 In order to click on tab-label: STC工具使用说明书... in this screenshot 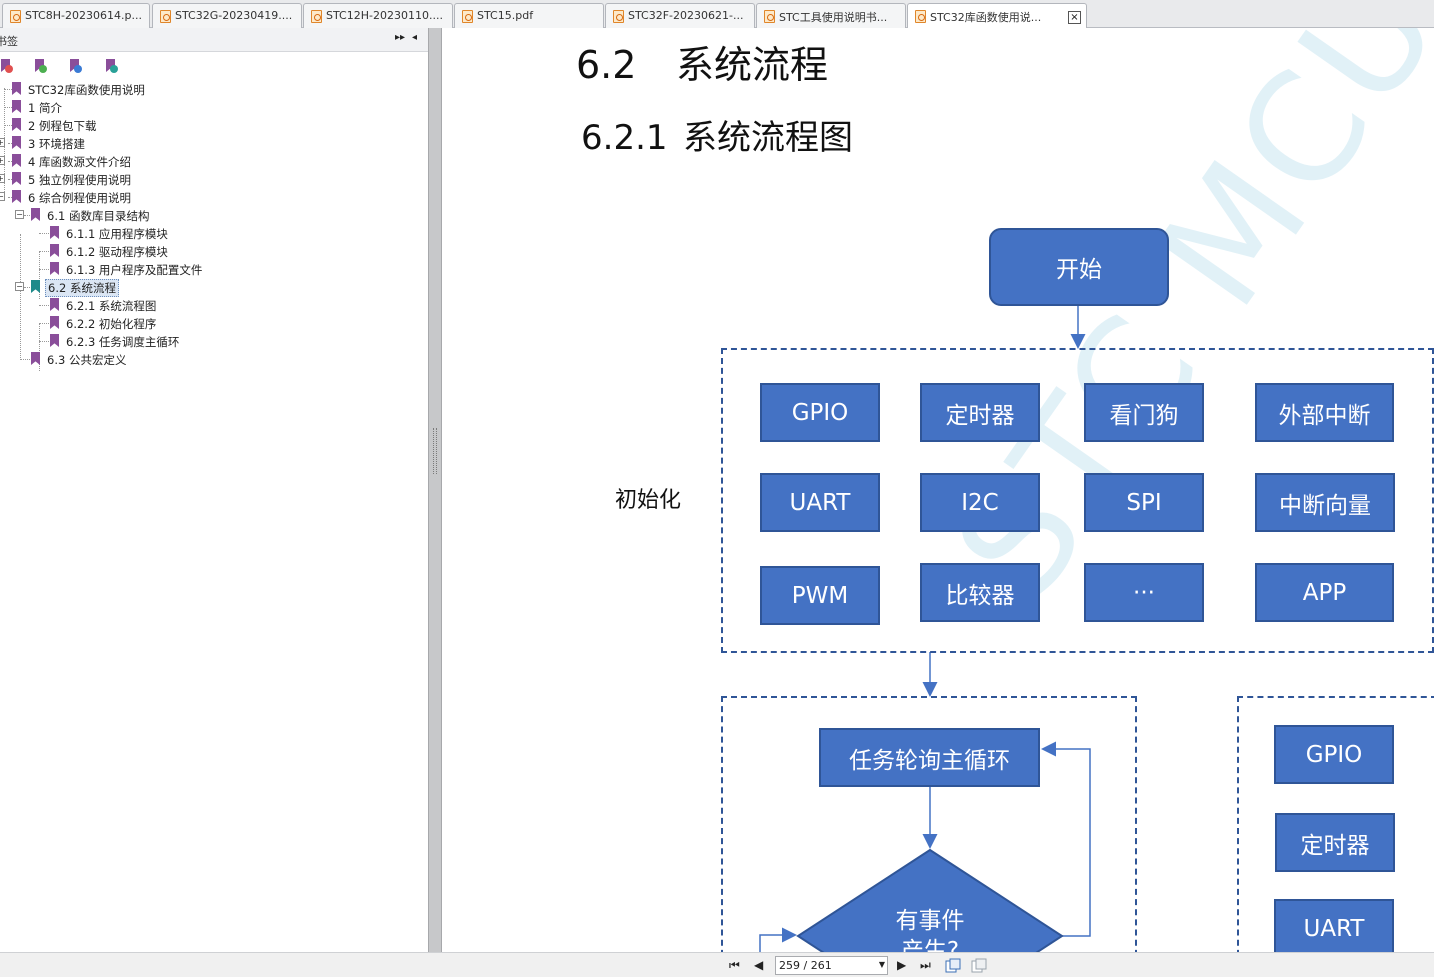, I will do `click(833, 17)`.